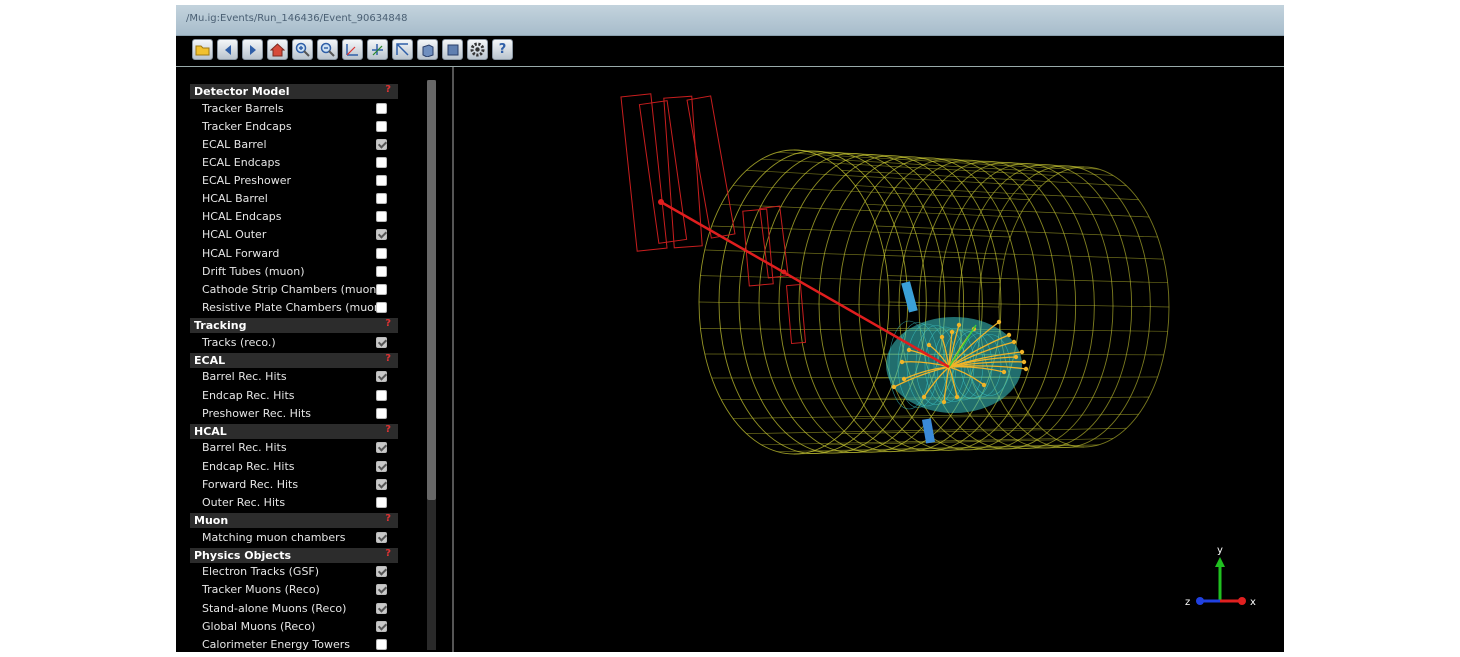  I want to click on sidebar-item: Calorimeter Energy Towers, so click(300, 644).